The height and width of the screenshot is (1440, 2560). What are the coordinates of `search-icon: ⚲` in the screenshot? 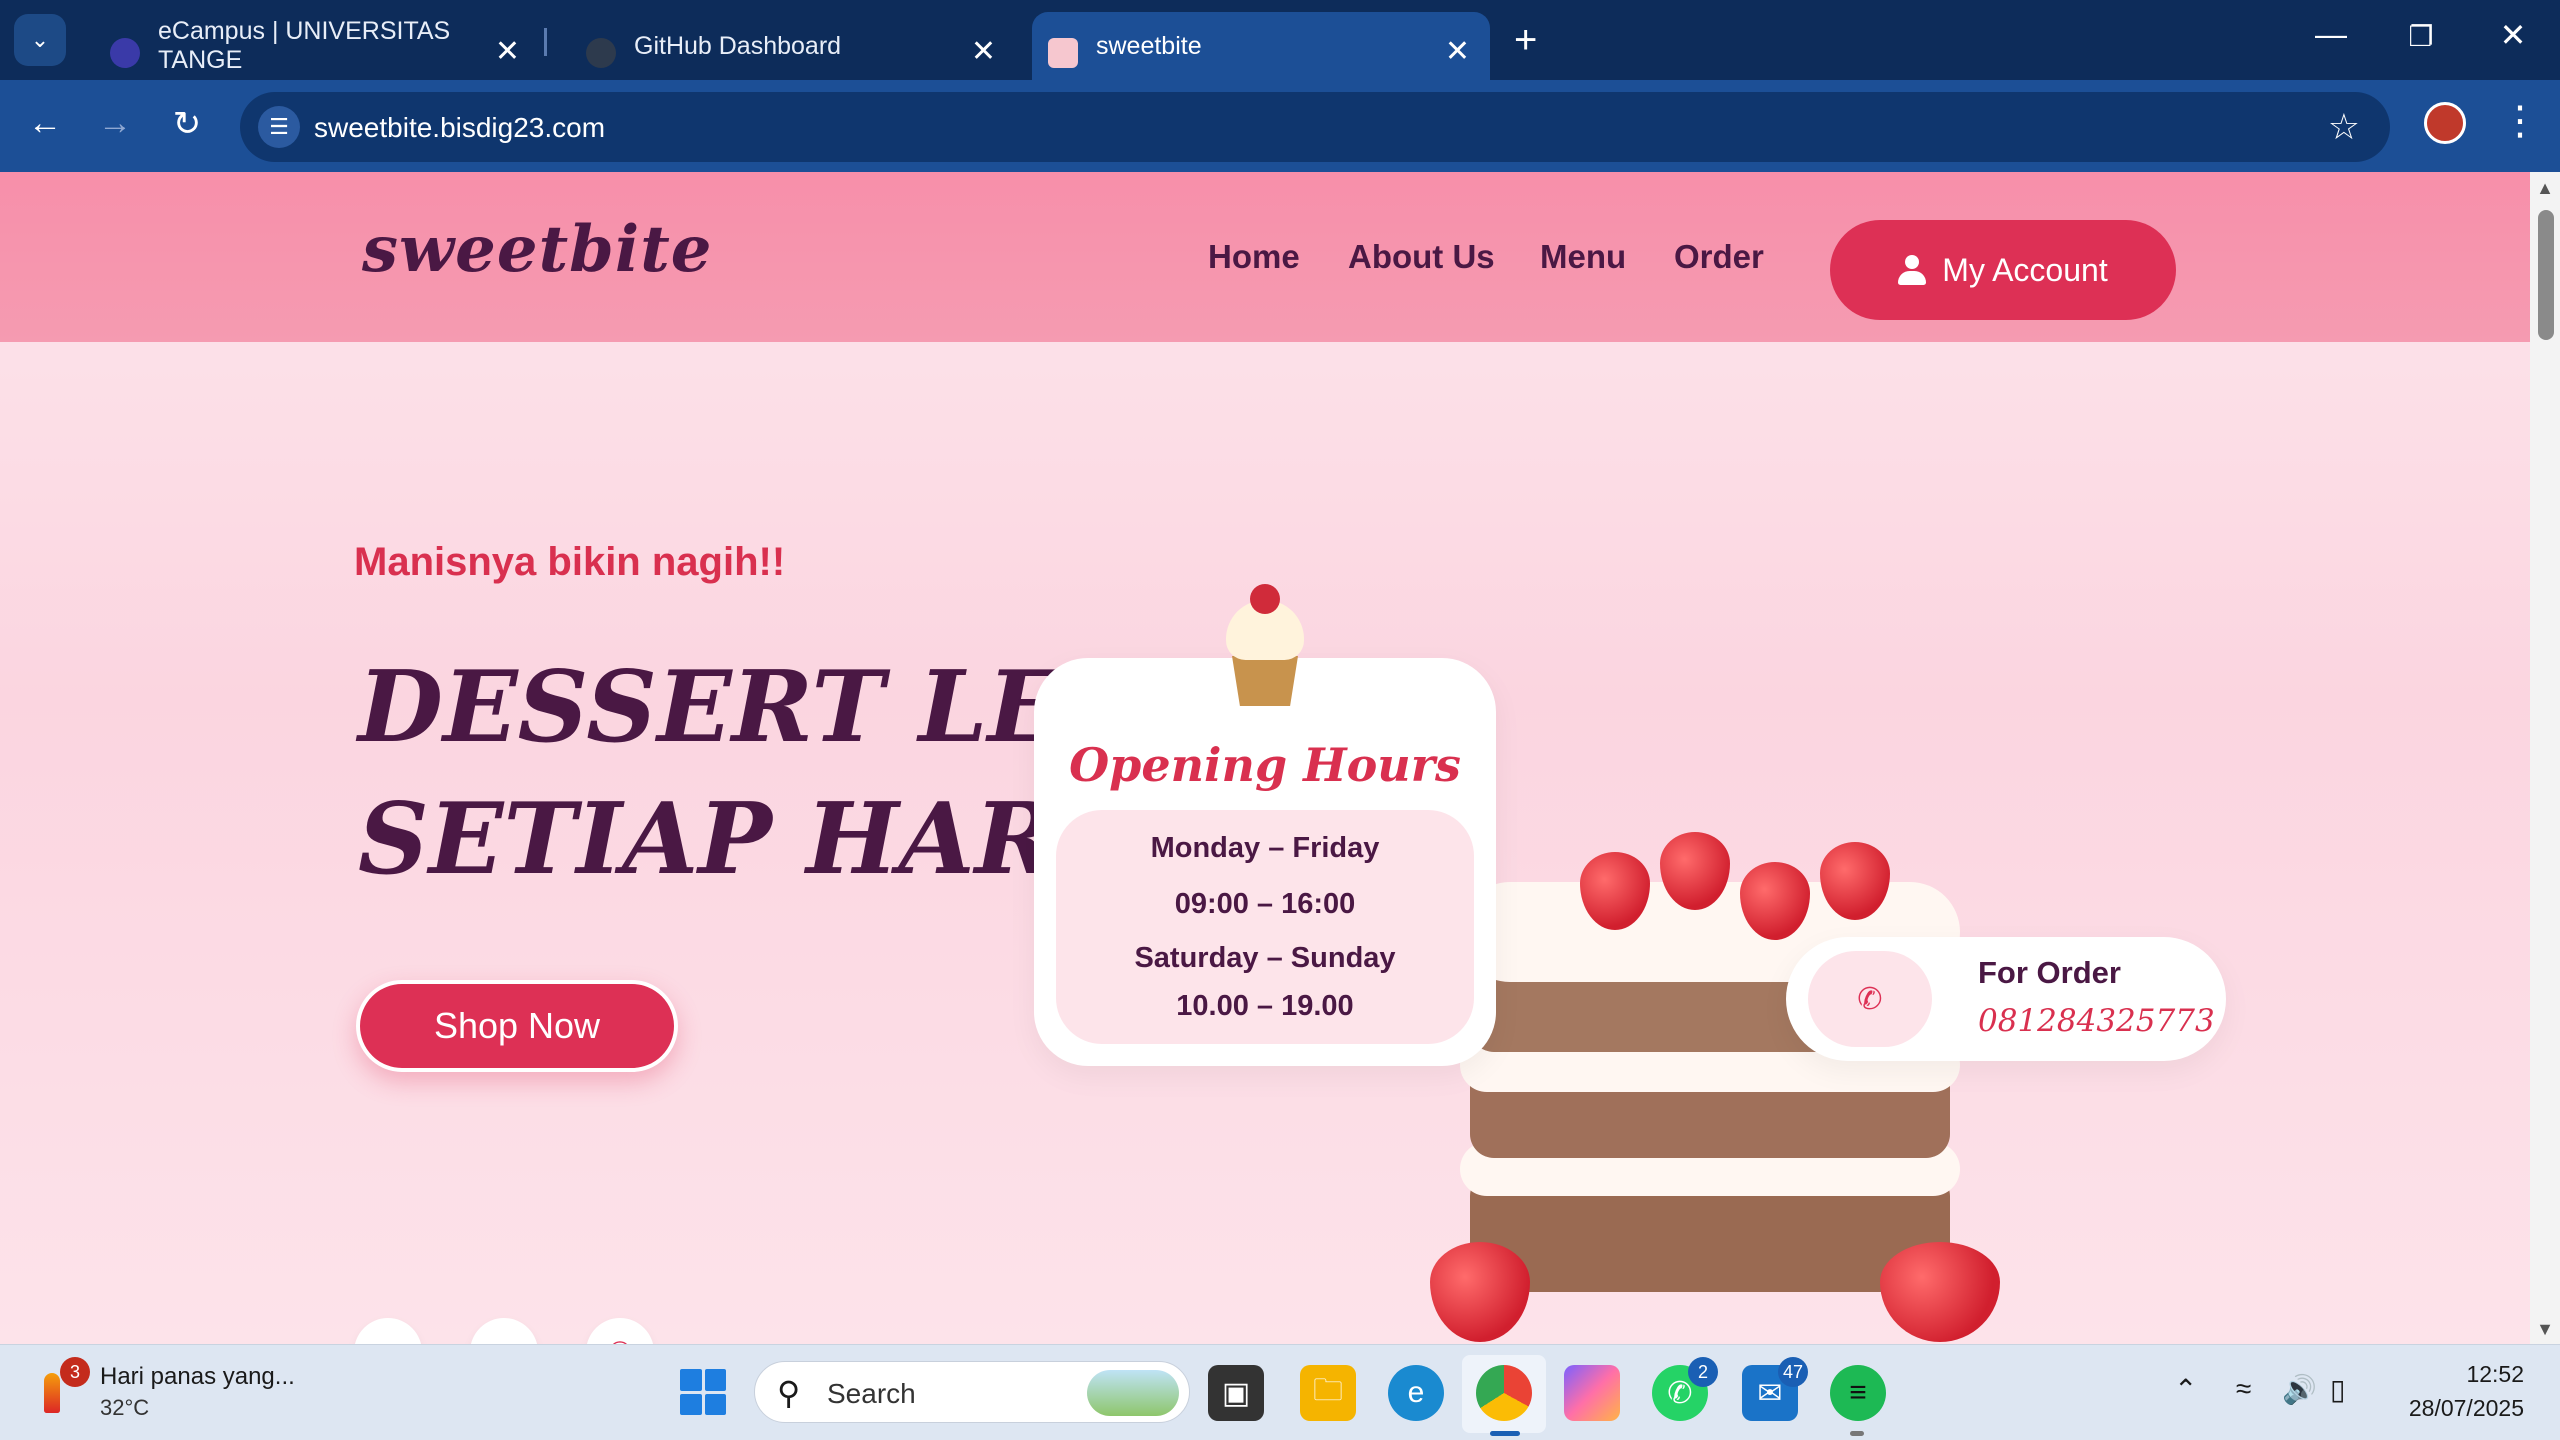 It's located at (789, 1393).